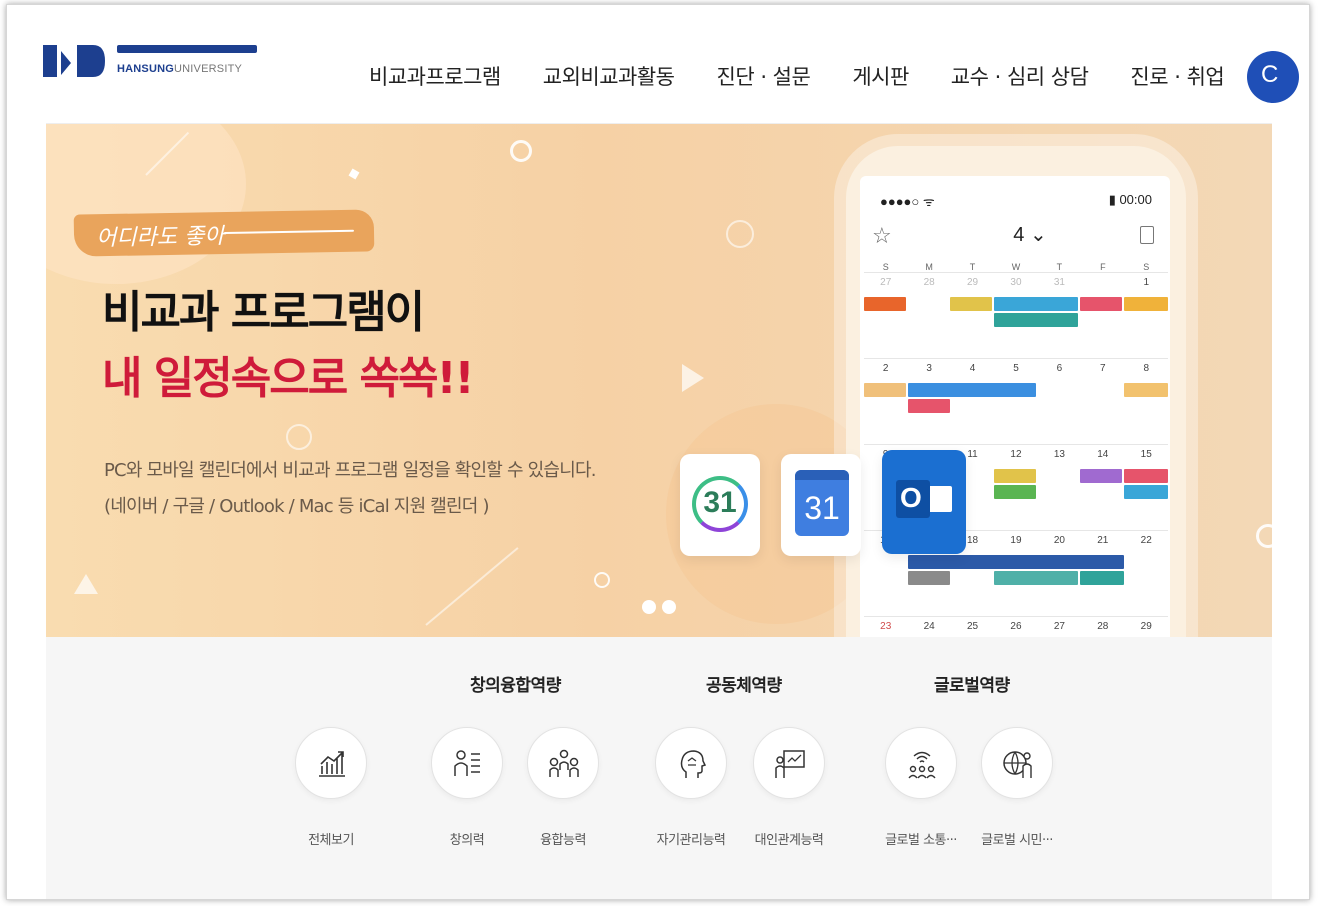  What do you see at coordinates (1103, 540) in the screenshot?
I see `calendar-date: 21` at bounding box center [1103, 540].